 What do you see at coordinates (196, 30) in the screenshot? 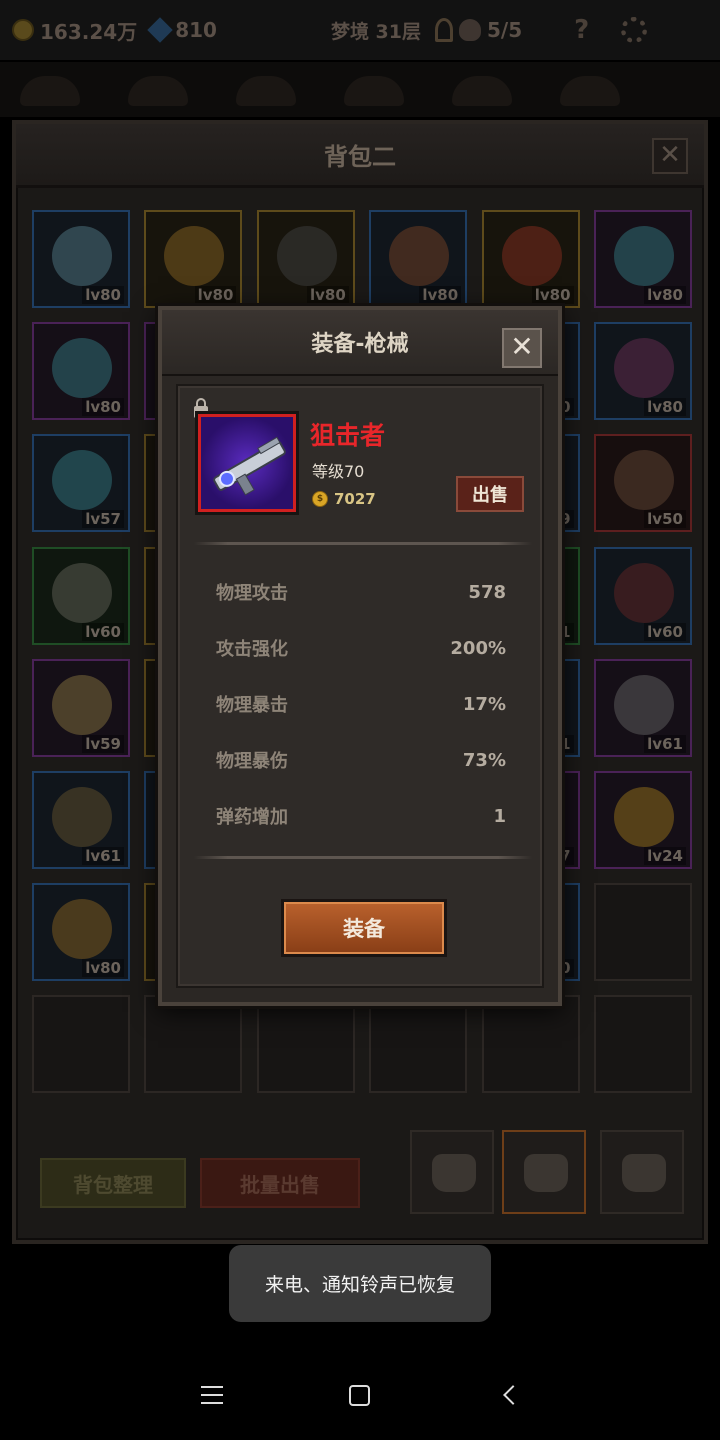
I see `gem-amount: 810` at bounding box center [196, 30].